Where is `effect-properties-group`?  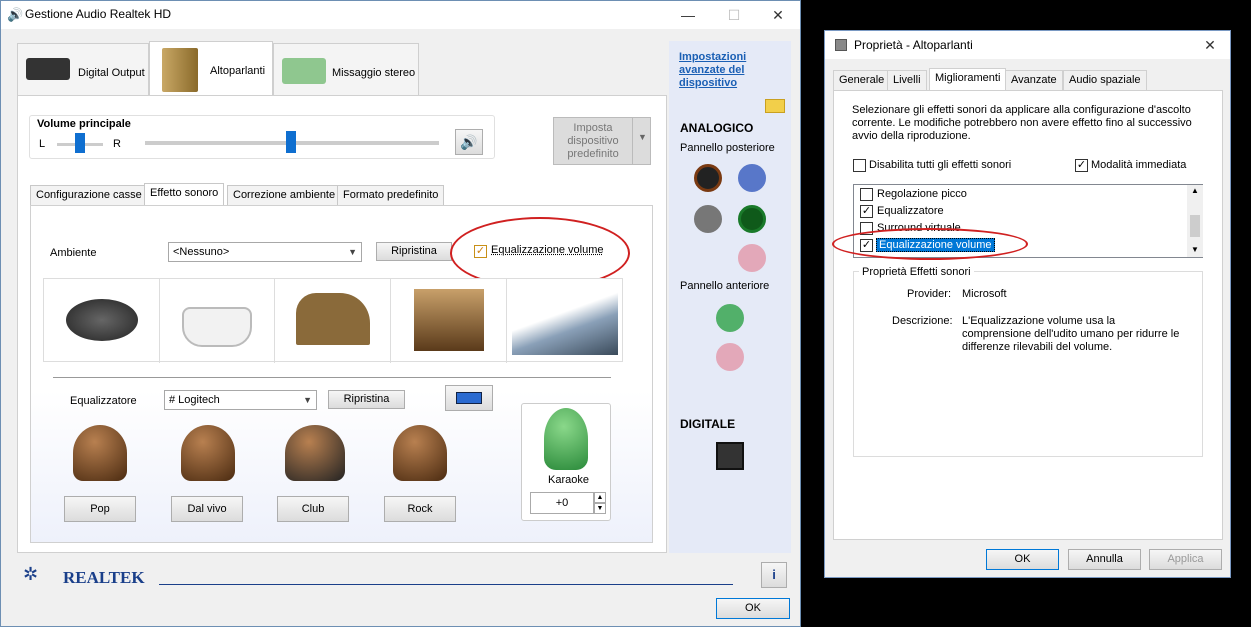
effect-properties-group is located at coordinates (1028, 364).